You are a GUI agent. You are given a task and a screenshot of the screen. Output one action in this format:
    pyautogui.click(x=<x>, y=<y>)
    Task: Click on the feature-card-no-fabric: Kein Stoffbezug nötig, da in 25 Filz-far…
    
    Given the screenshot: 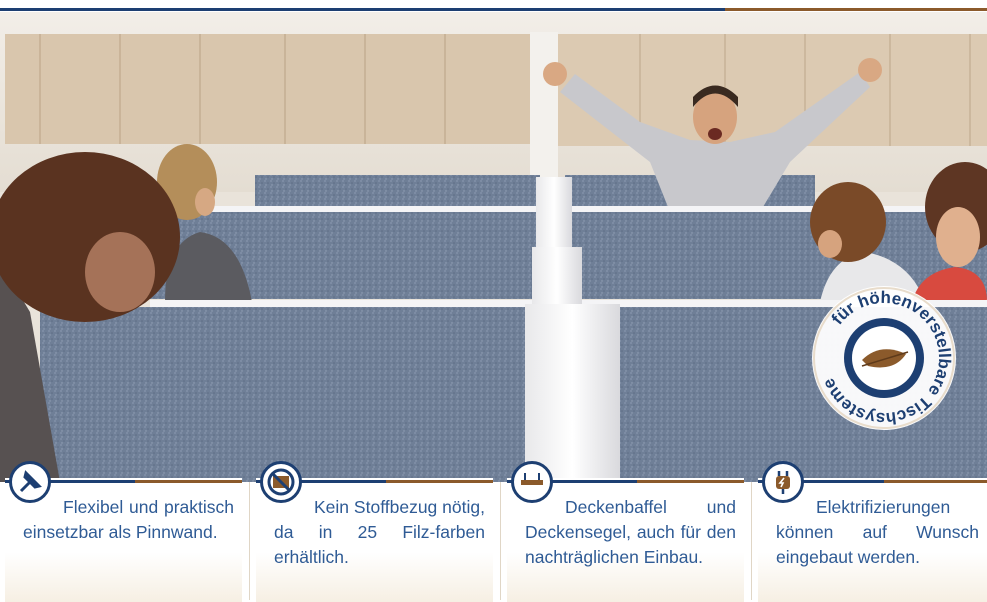 What is the action you would take?
    pyautogui.click(x=378, y=531)
    